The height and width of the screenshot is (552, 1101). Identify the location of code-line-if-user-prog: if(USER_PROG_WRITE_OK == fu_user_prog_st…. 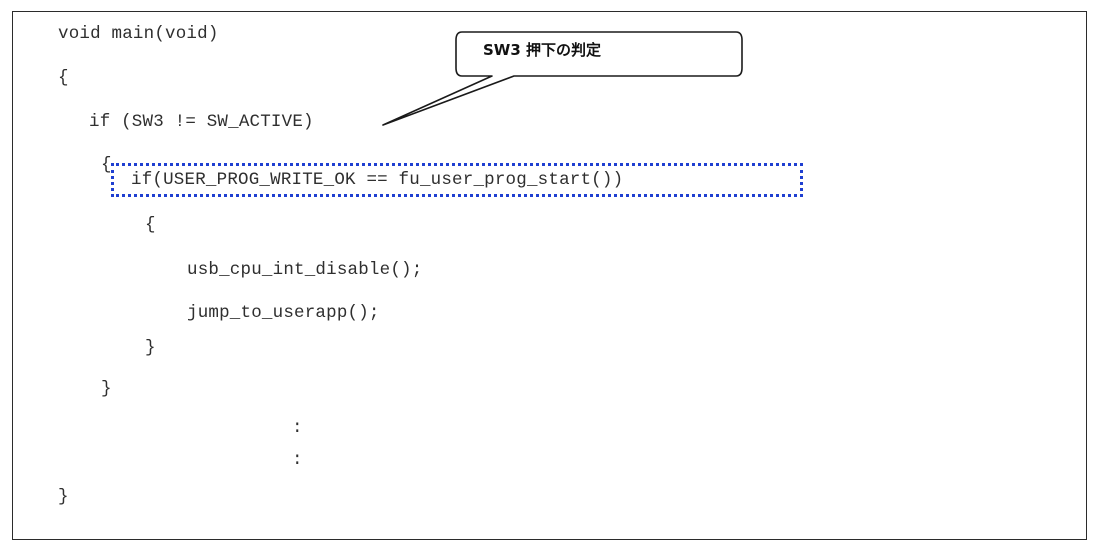
(377, 180).